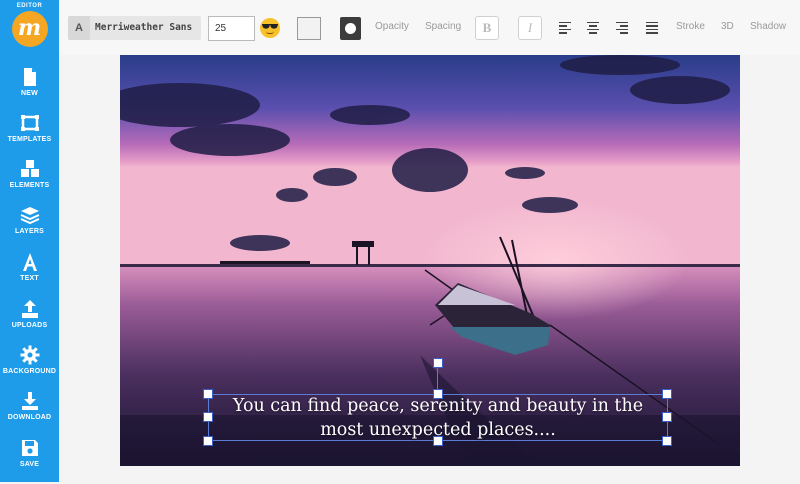 The height and width of the screenshot is (484, 800). I want to click on text-color-swatch, so click(309, 28).